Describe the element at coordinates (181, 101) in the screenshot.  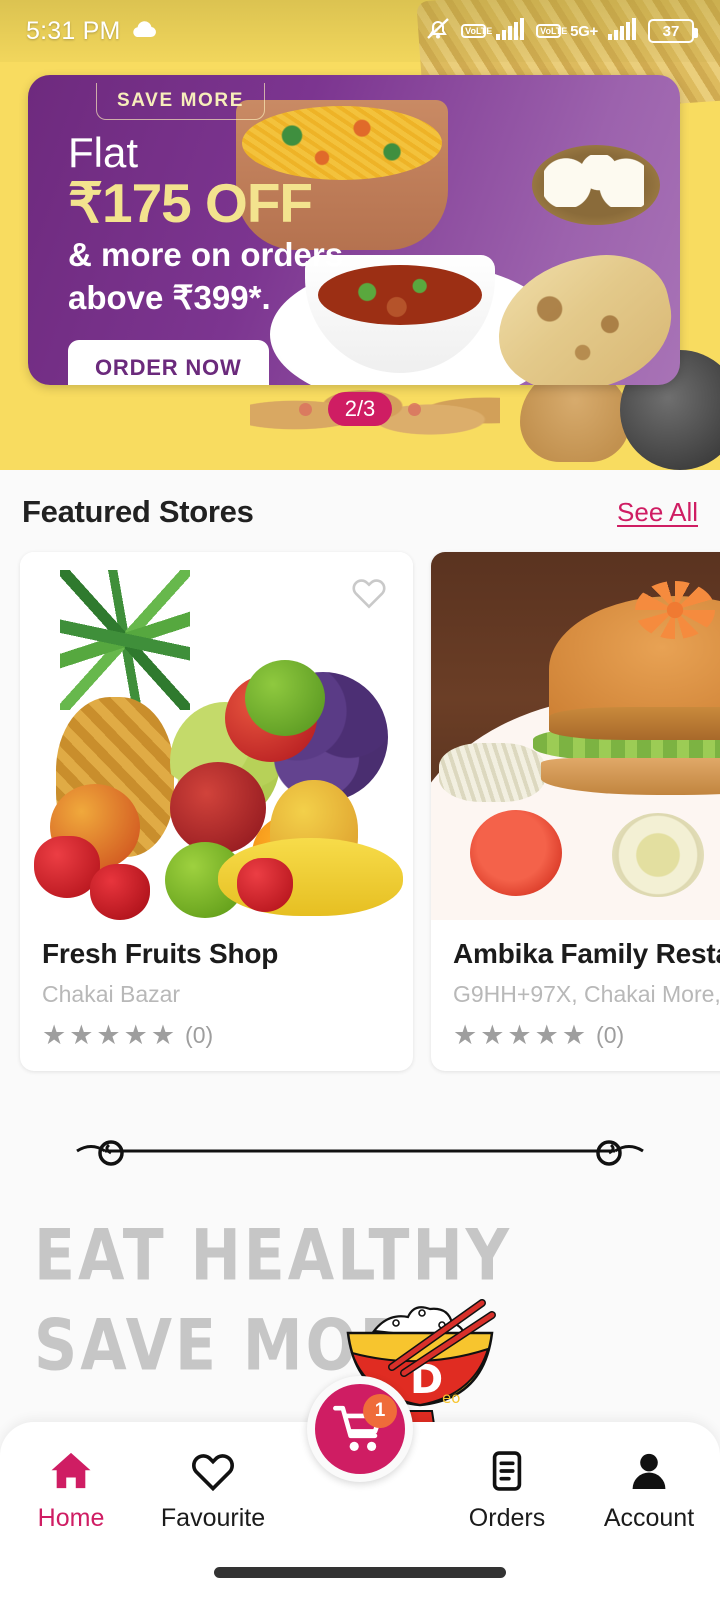
I see `save-more-badge: SAVE MORE` at that location.